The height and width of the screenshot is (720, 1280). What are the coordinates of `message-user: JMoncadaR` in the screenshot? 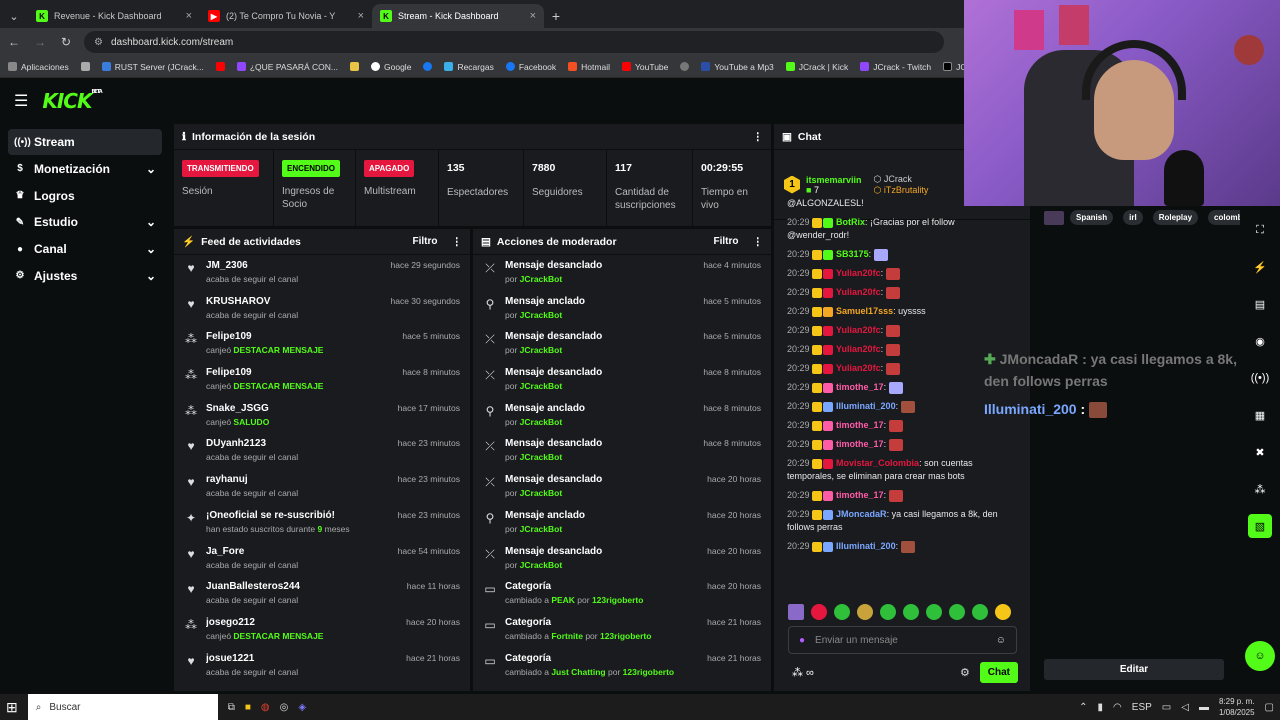 It's located at (861, 514).